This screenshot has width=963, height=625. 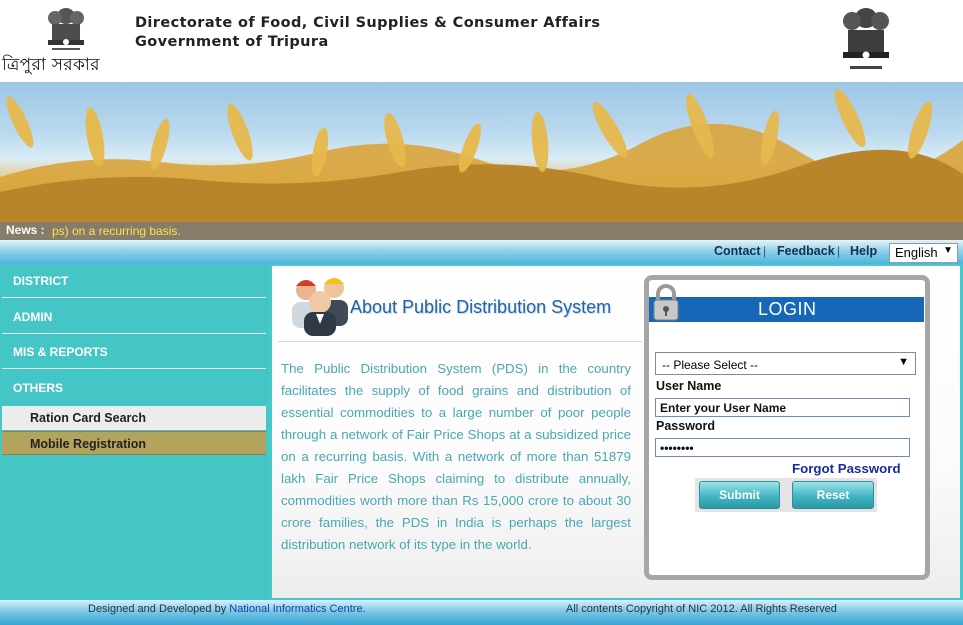 What do you see at coordinates (60, 352) in the screenshot?
I see `sidebar-item-label: MIS & REPORTS` at bounding box center [60, 352].